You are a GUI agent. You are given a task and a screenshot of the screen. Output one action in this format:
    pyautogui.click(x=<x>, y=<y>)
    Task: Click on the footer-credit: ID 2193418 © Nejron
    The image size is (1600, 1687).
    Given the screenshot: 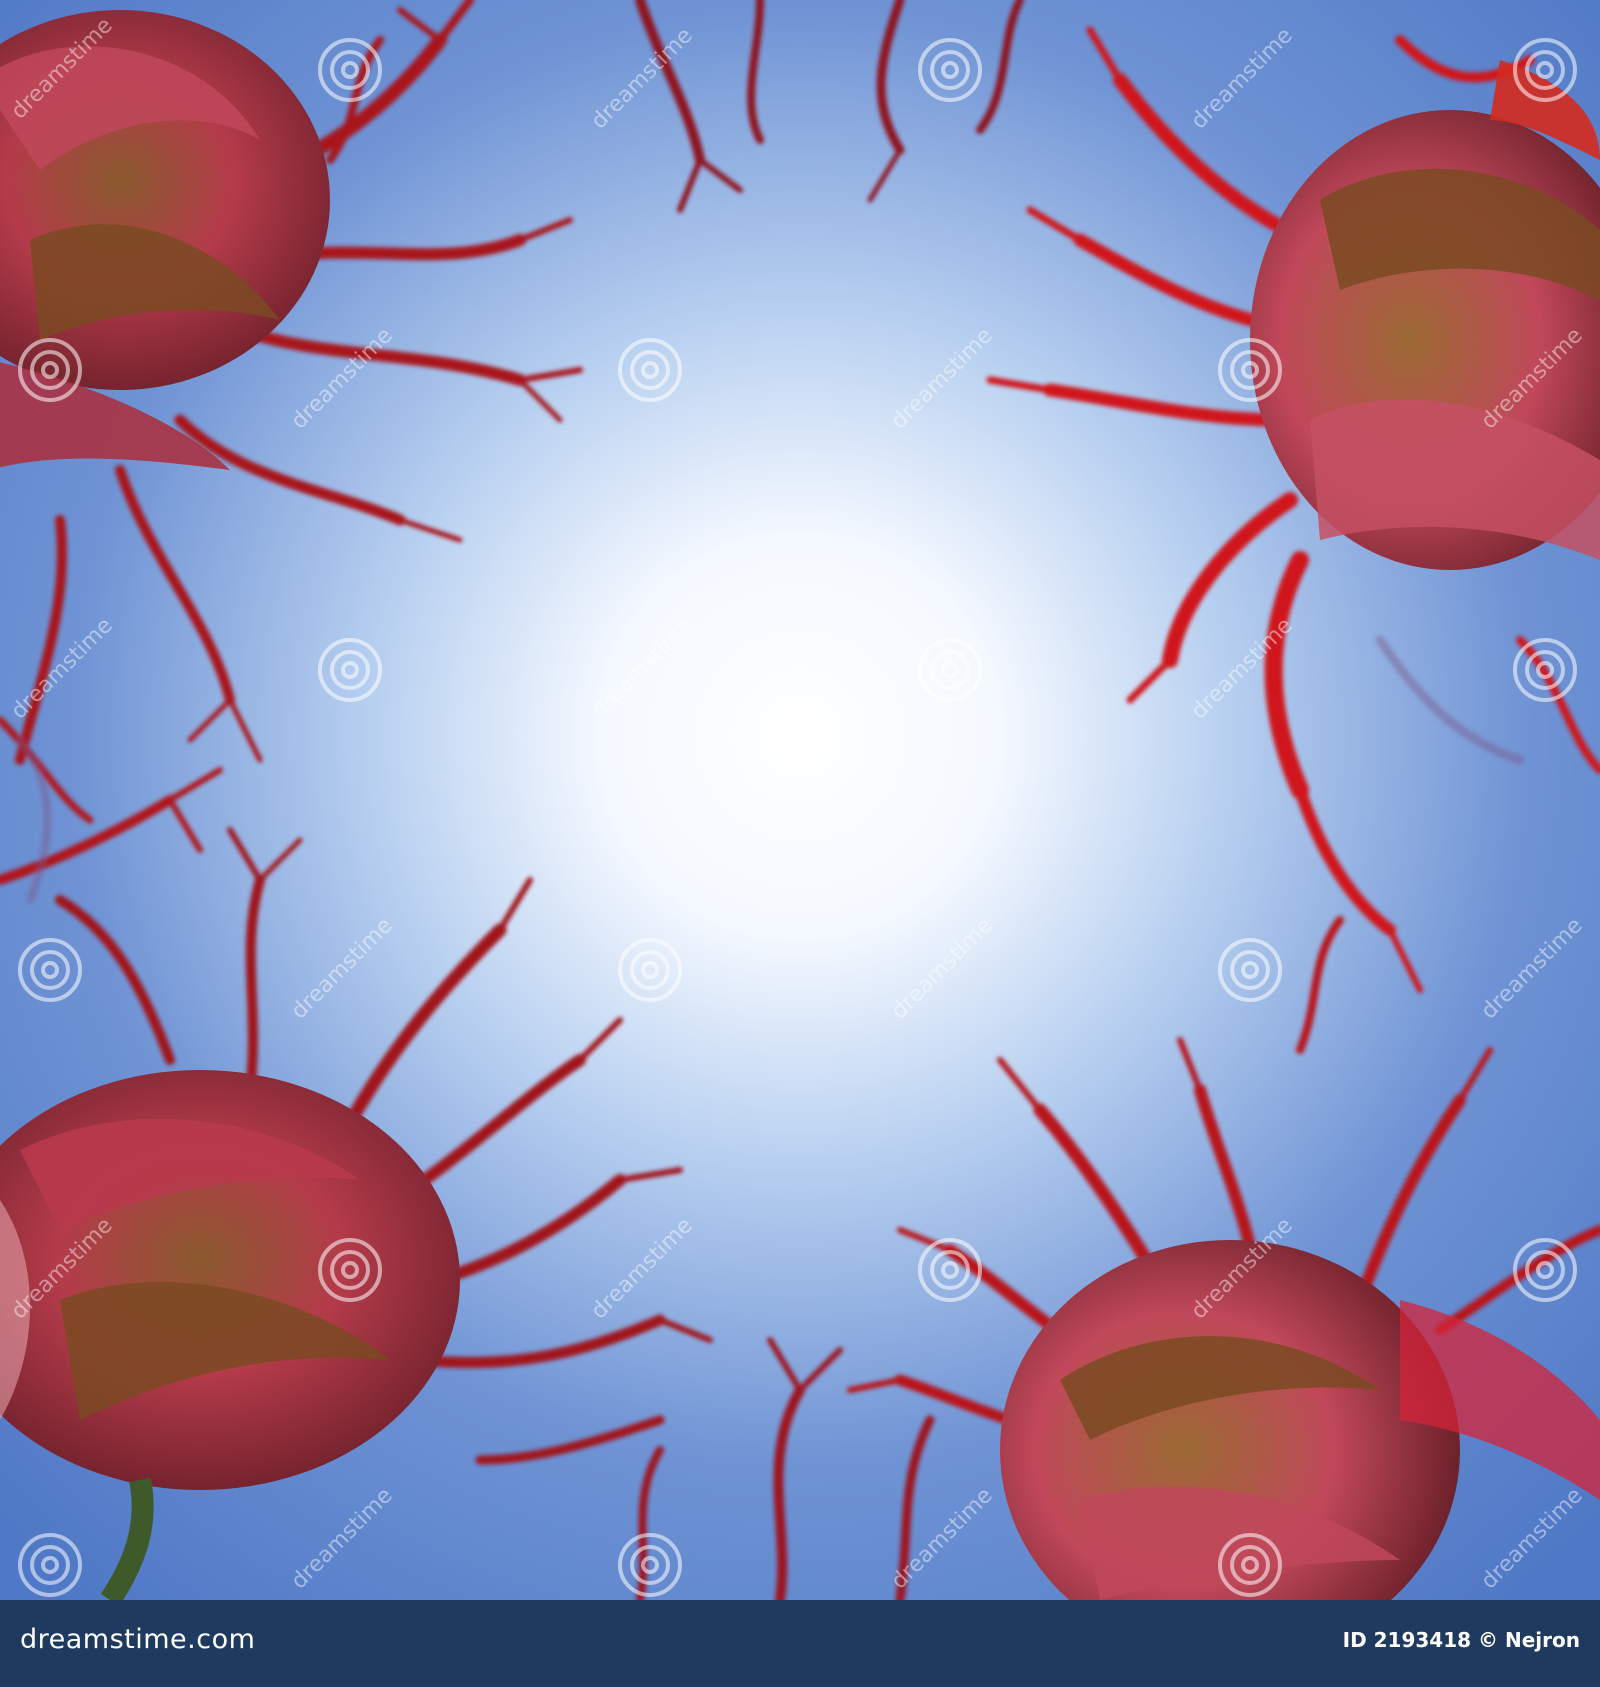 What is the action you would take?
    pyautogui.click(x=1461, y=1640)
    